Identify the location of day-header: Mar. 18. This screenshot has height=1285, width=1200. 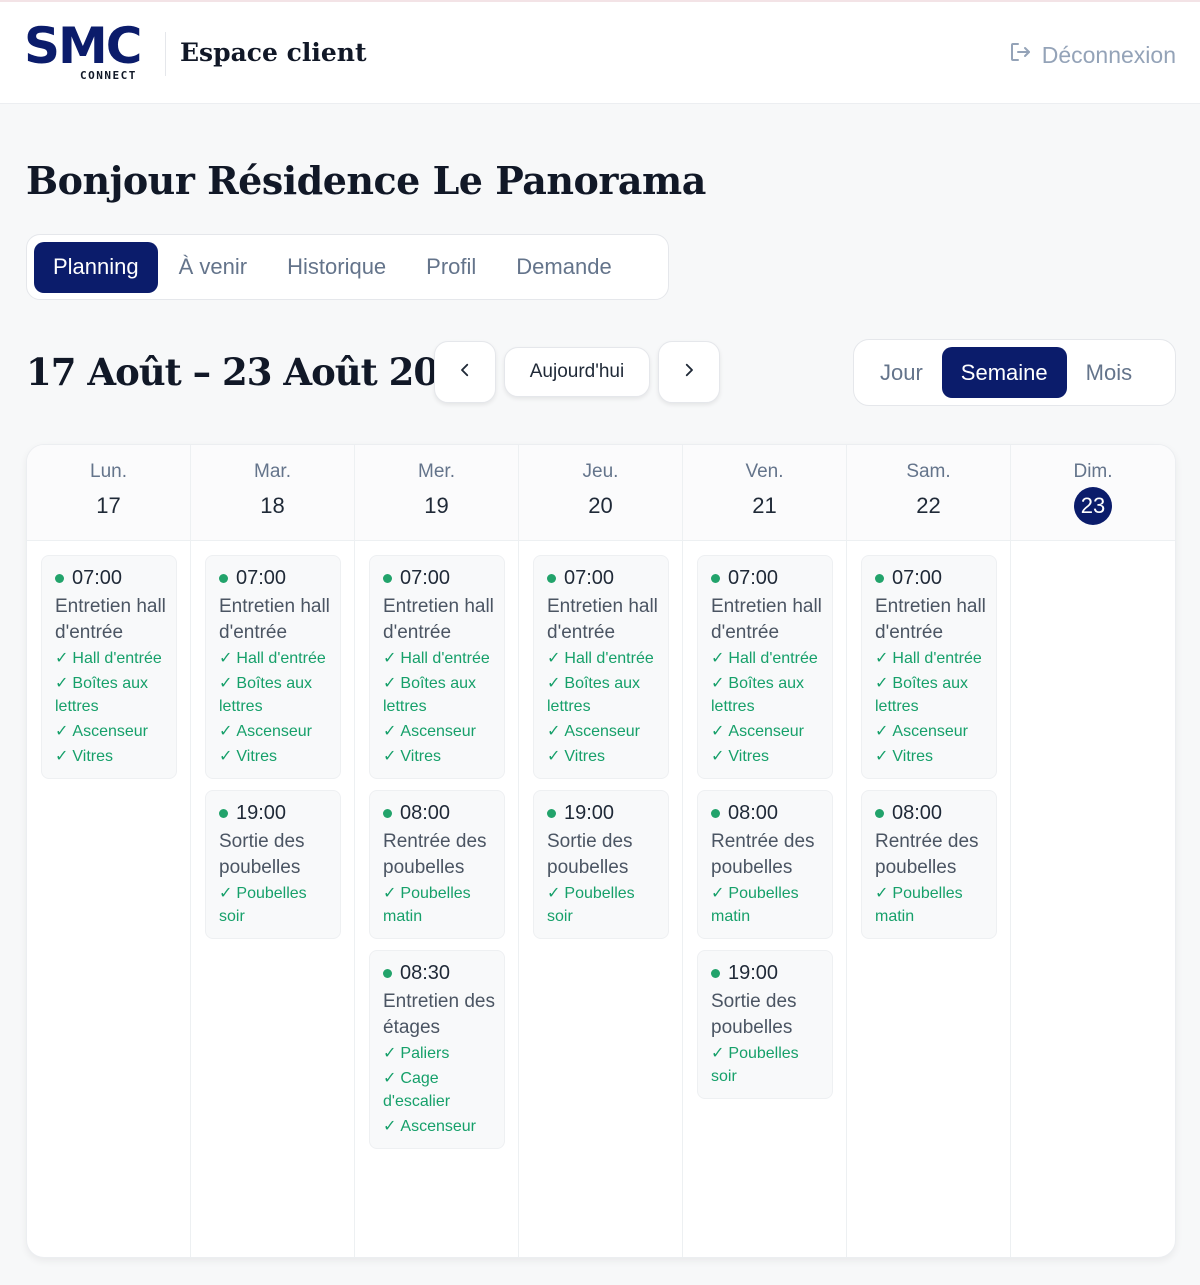
(272, 493).